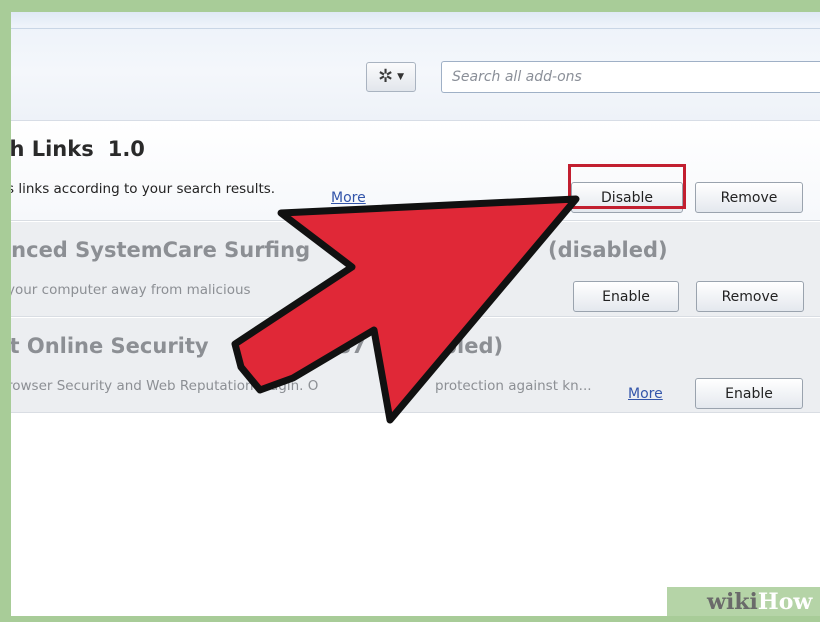  I want to click on gear-icon: ✲, so click(385, 76).